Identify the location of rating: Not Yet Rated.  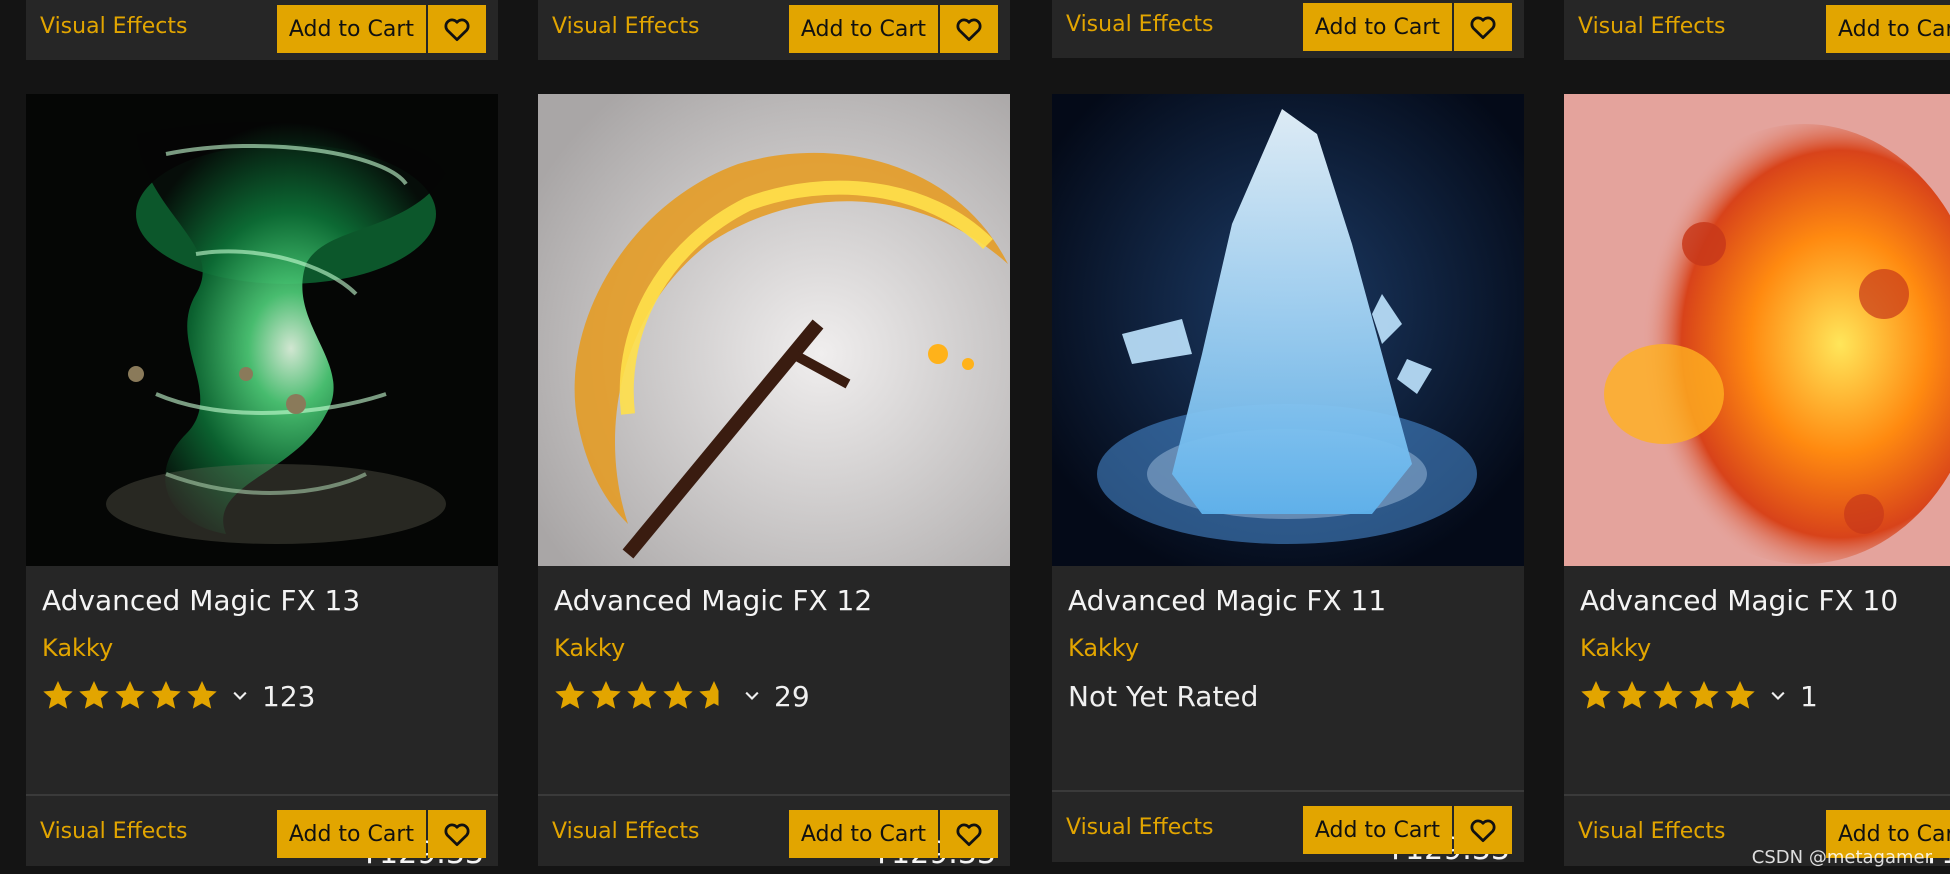
(1162, 696).